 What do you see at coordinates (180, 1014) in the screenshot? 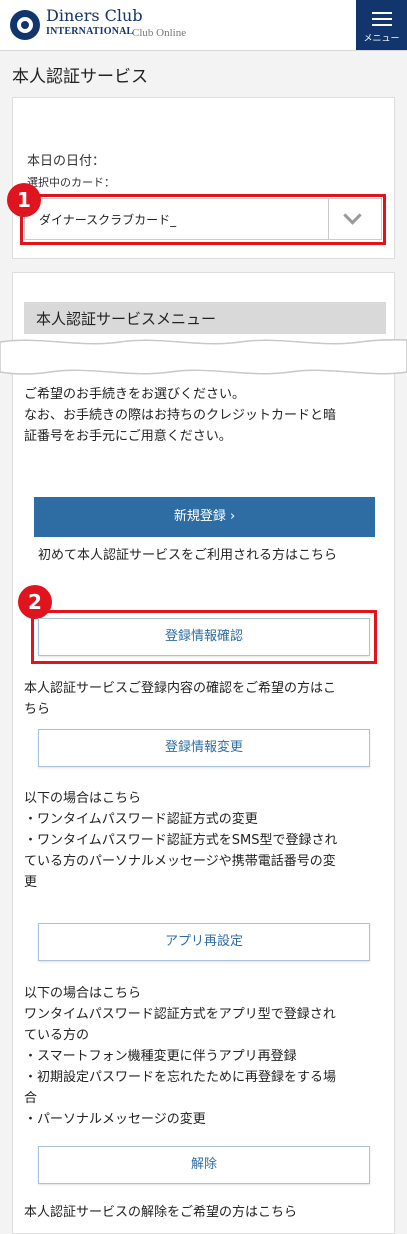
I see `app-reset-line-2: ワンタイムパスワード認証方式をアプリ型で登録され` at bounding box center [180, 1014].